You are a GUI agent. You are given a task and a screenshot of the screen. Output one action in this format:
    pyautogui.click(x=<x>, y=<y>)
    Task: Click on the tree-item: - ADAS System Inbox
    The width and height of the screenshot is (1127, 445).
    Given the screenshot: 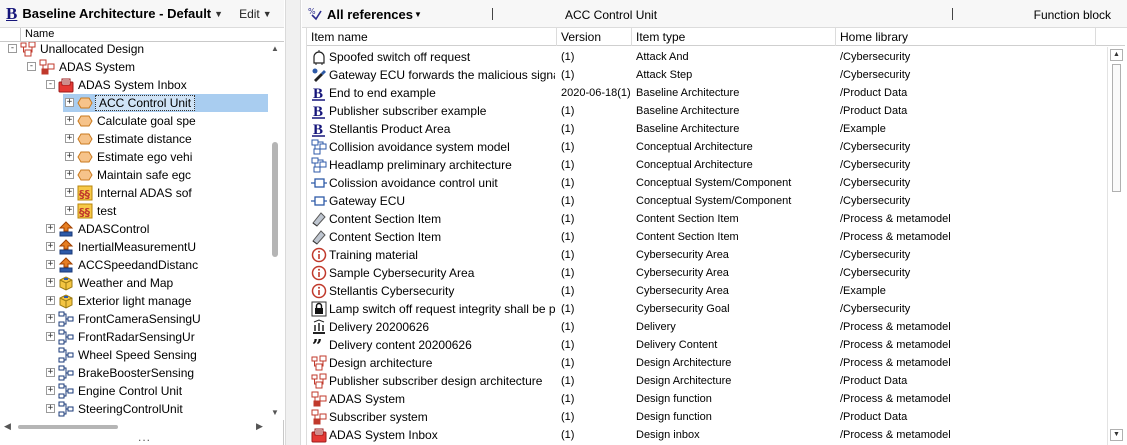 What is the action you would take?
    pyautogui.click(x=134, y=85)
    